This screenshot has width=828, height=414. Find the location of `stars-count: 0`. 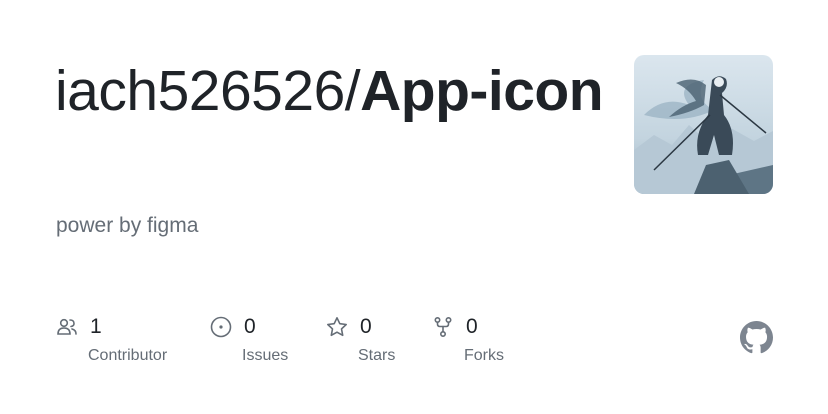

stars-count: 0 is located at coordinates (366, 326).